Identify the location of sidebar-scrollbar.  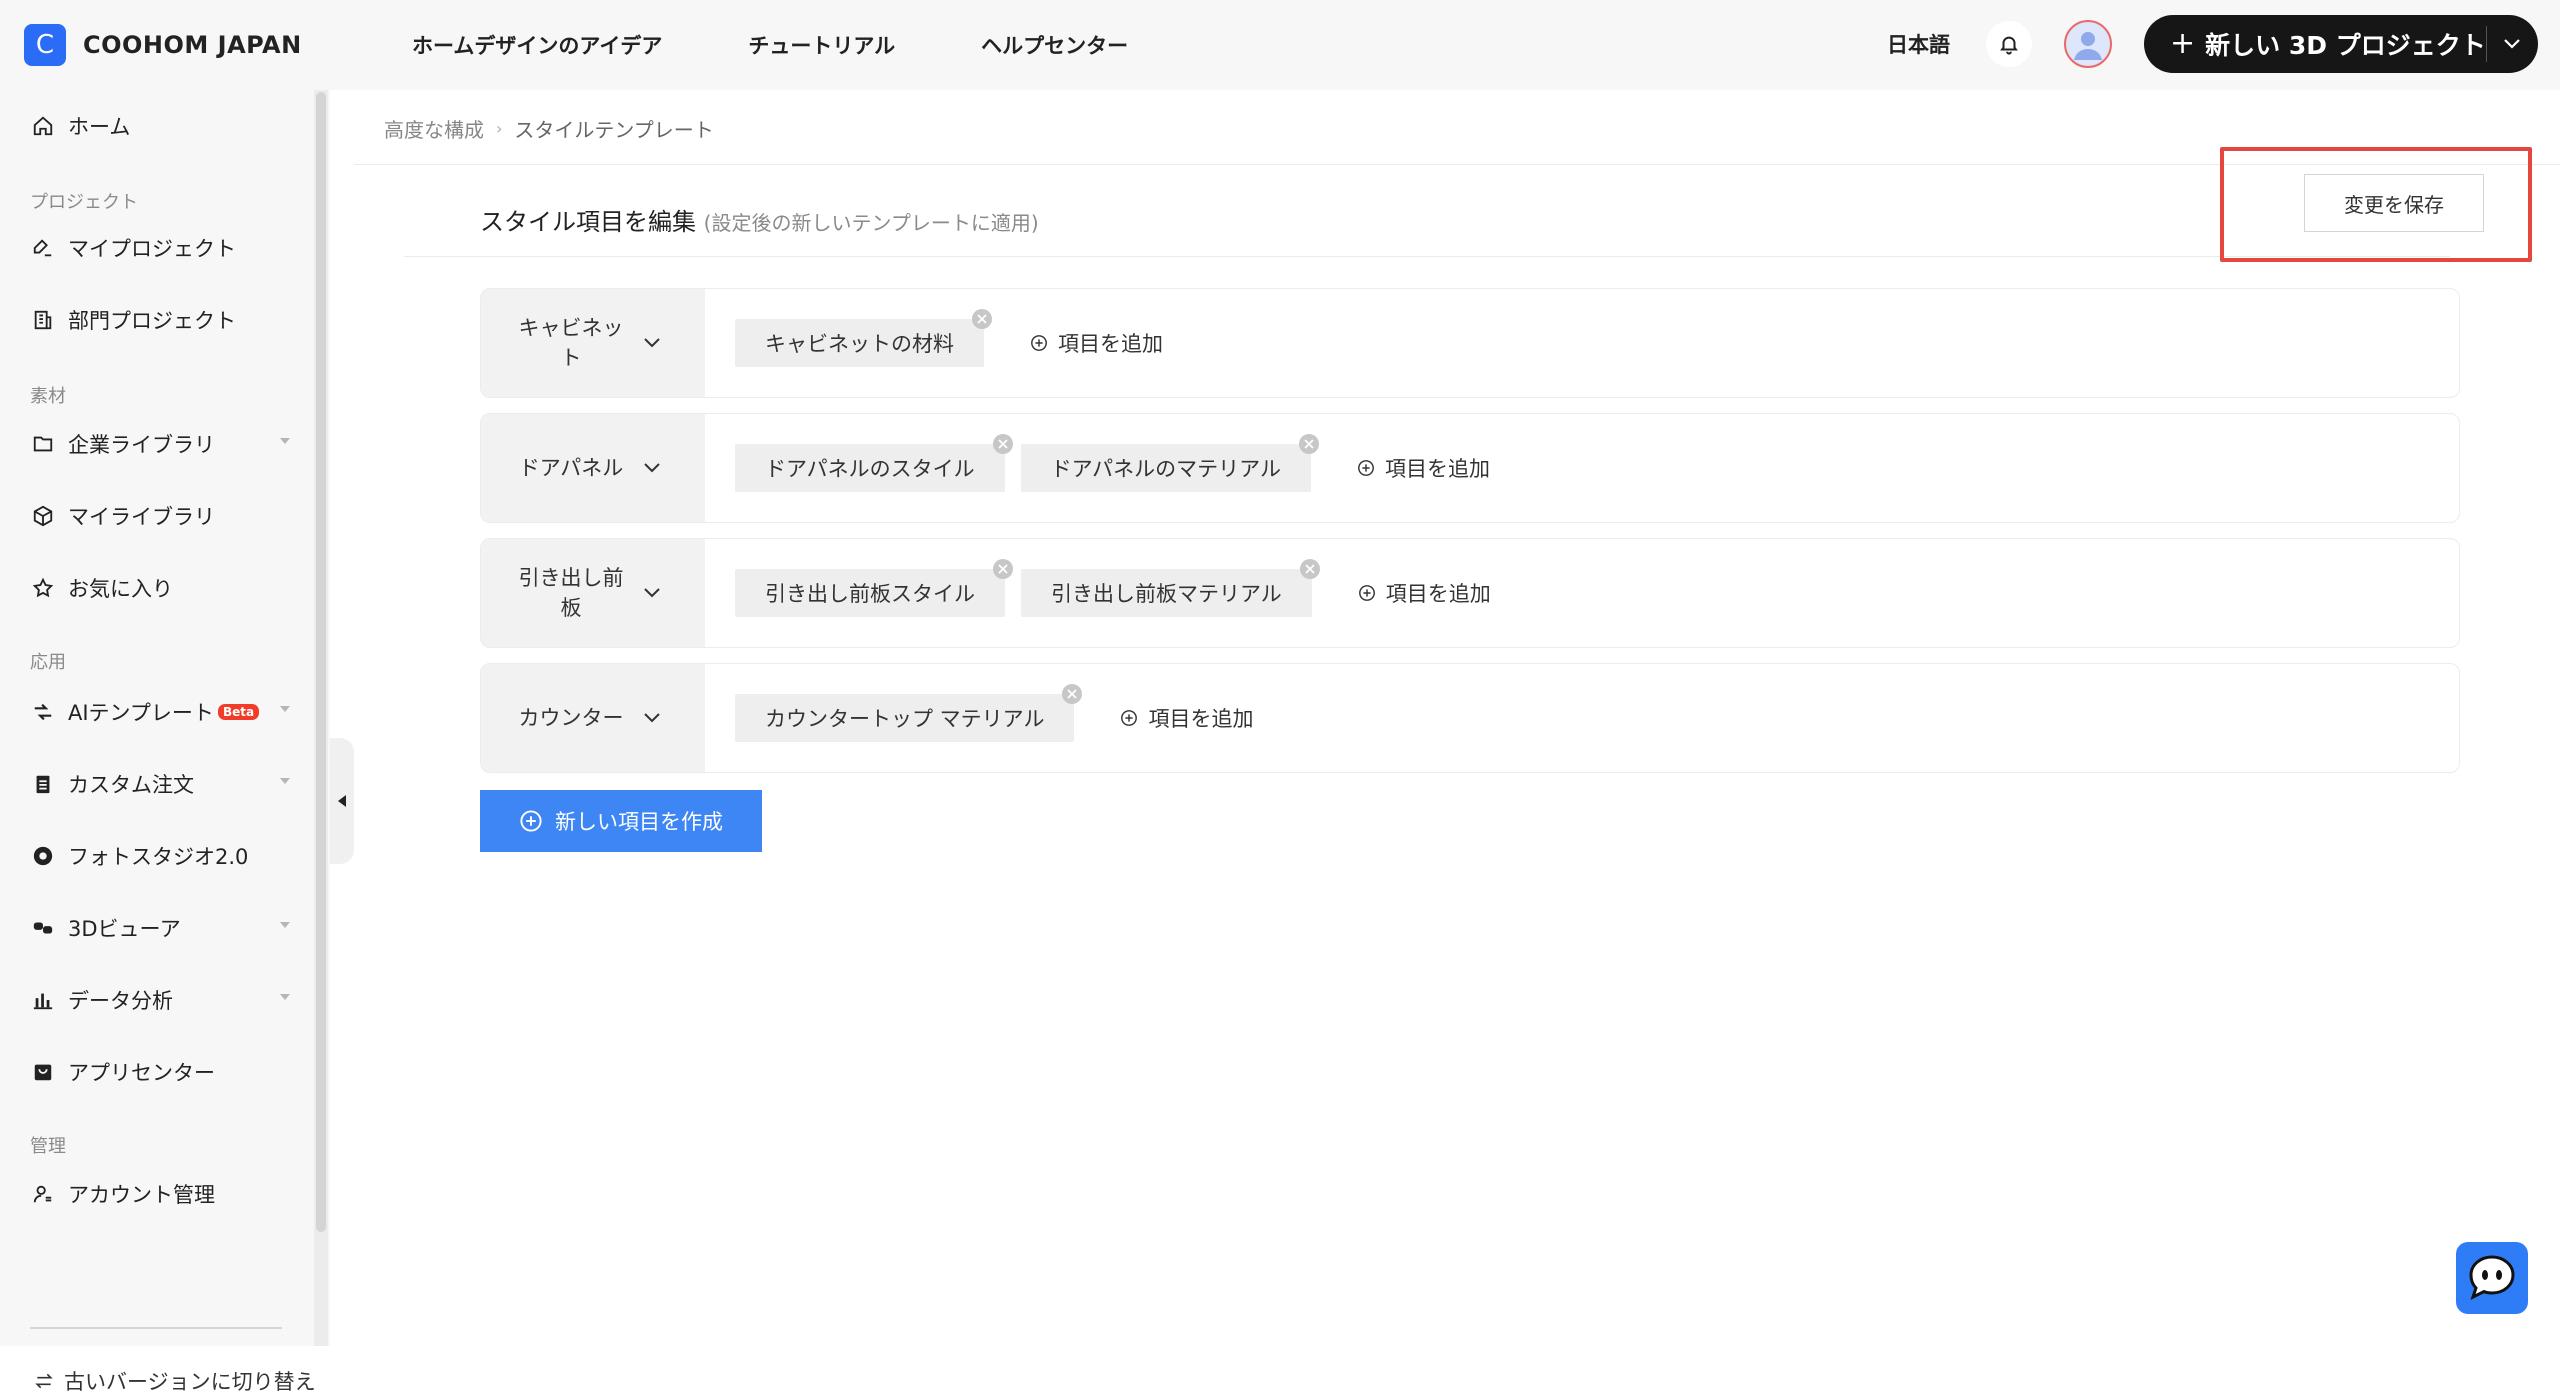
(321, 718).